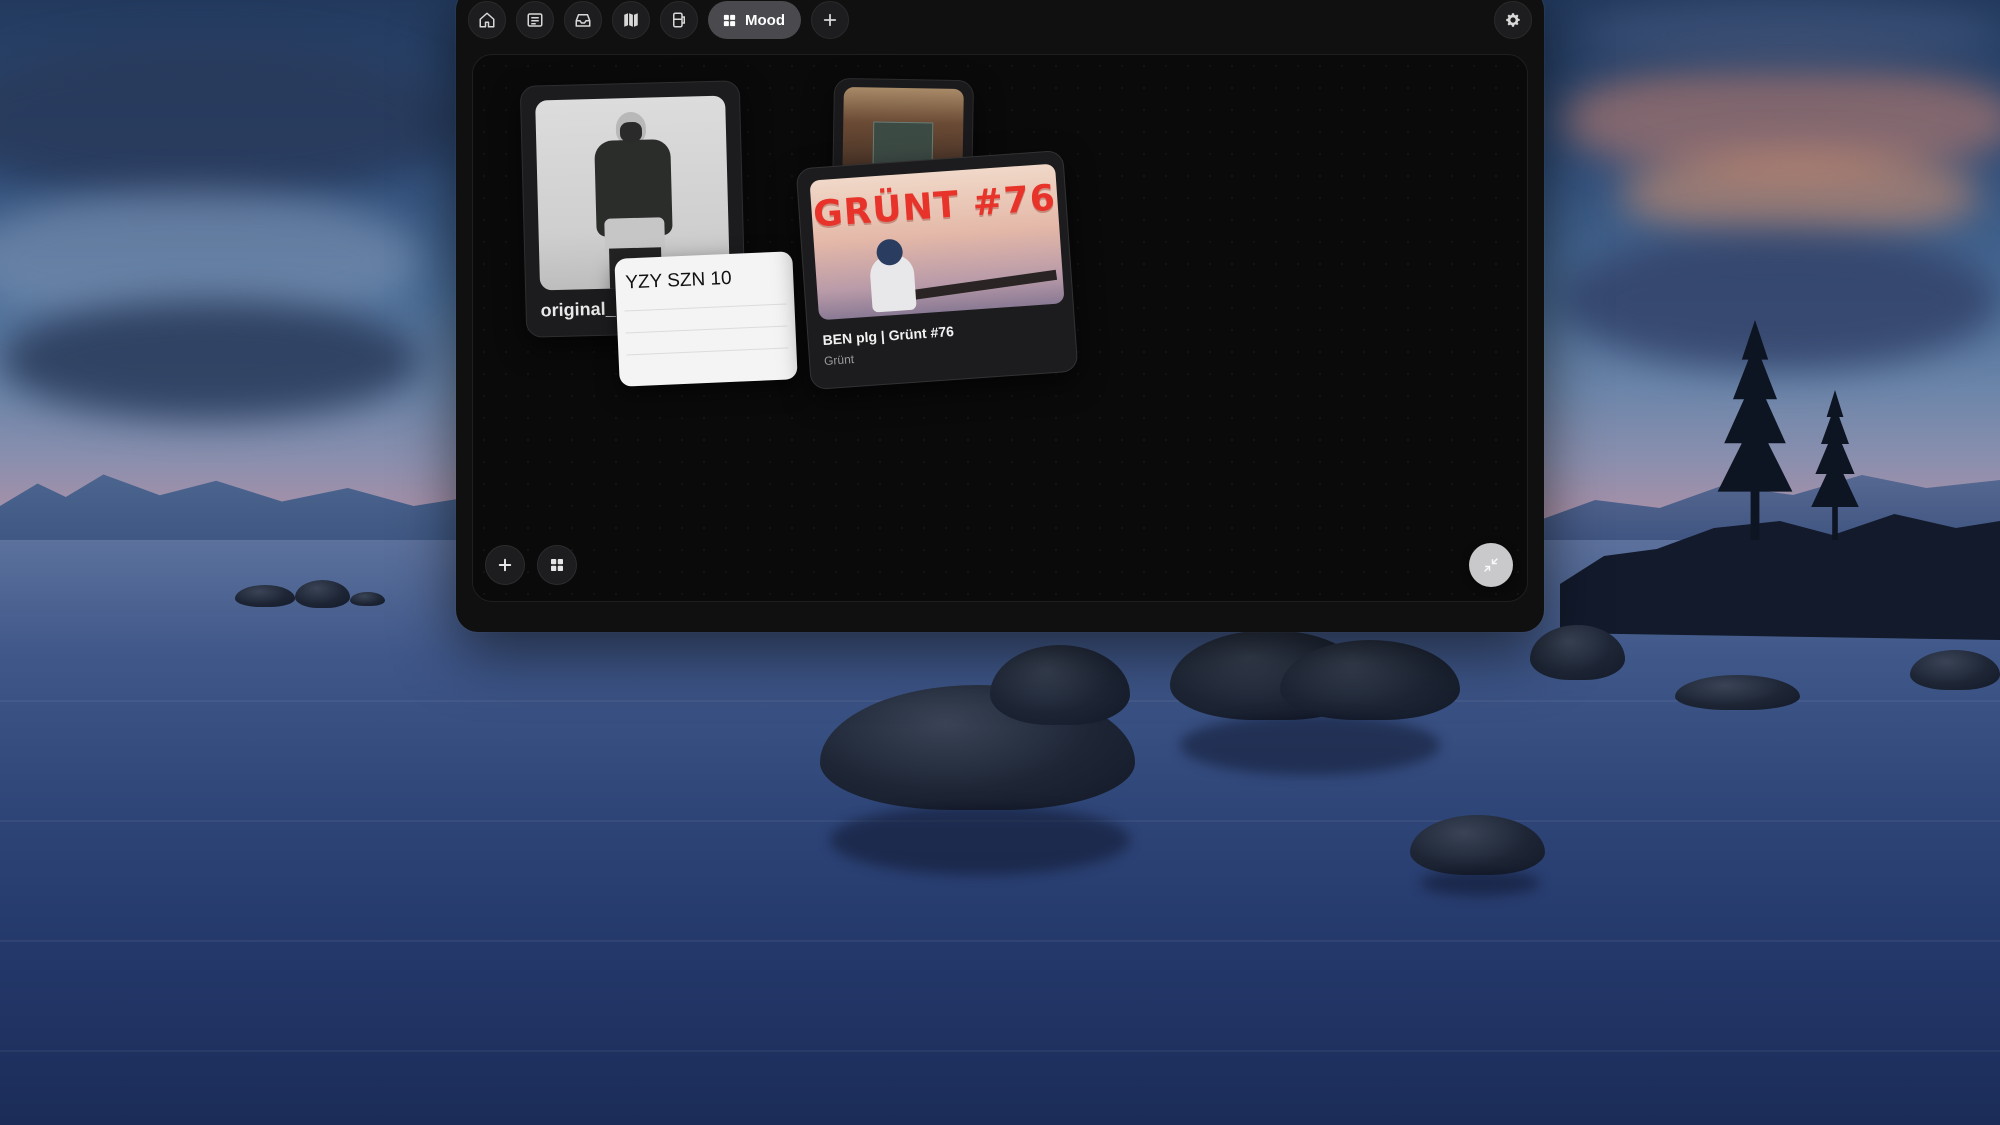  I want to click on tab-mood-label: Mood, so click(765, 20).